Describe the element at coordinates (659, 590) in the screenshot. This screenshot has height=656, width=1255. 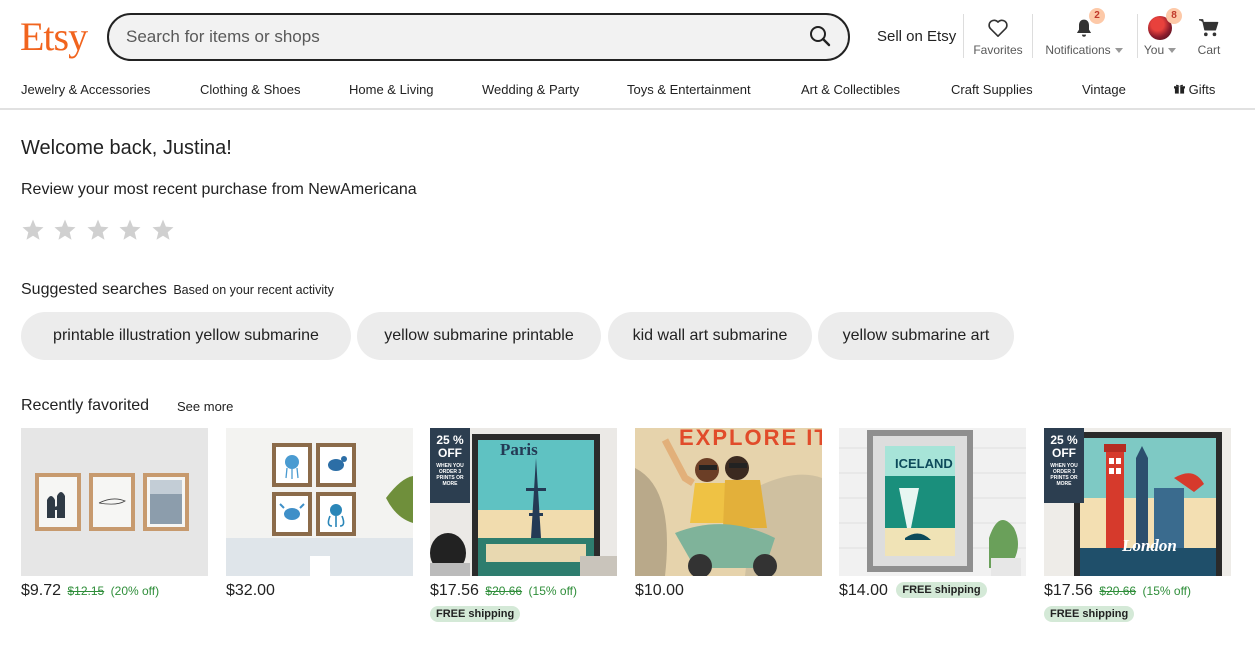
I see `product-price: $10.00` at that location.